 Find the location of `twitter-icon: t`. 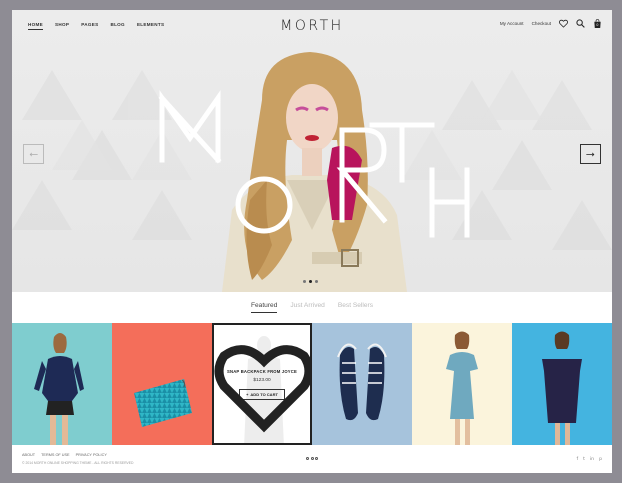

twitter-icon: t is located at coordinates (584, 459).